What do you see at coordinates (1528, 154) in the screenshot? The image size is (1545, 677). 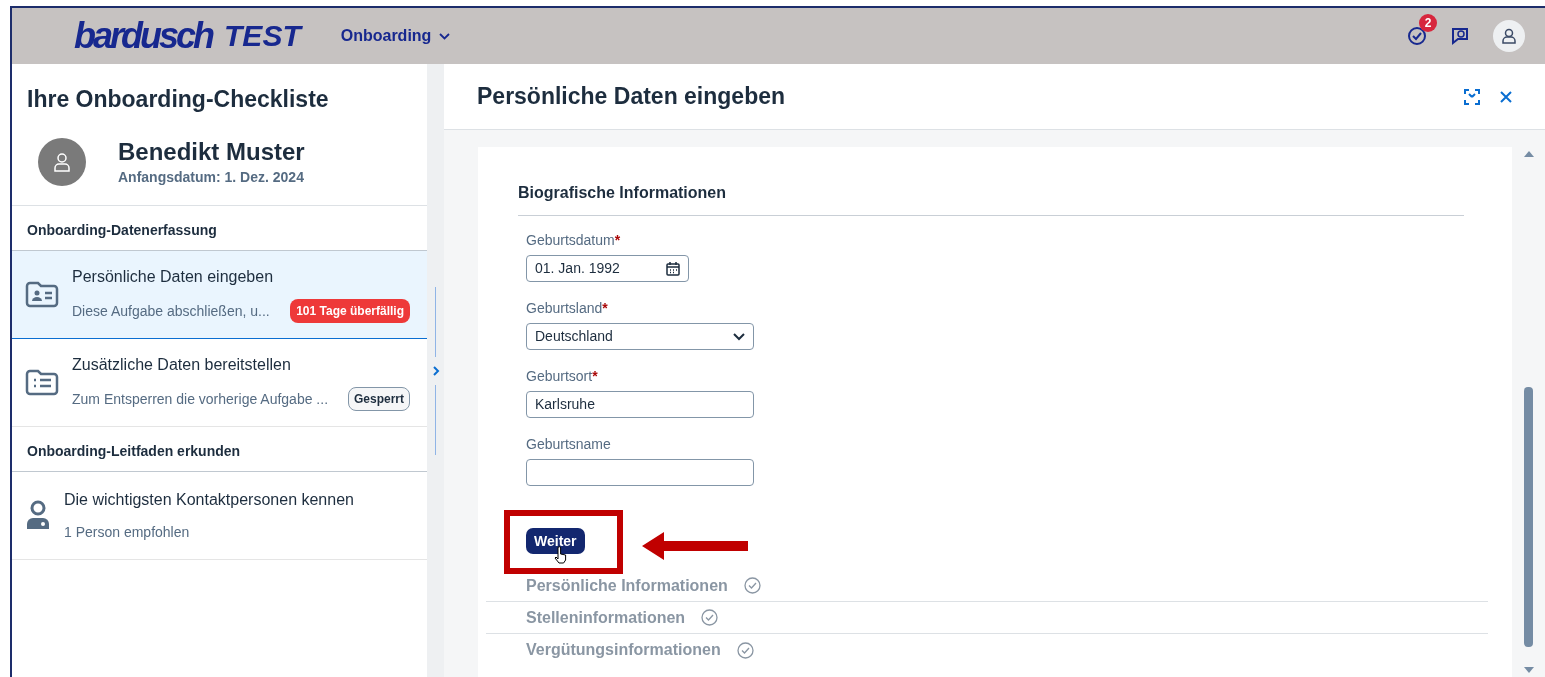 I see `scroll-up-icon` at bounding box center [1528, 154].